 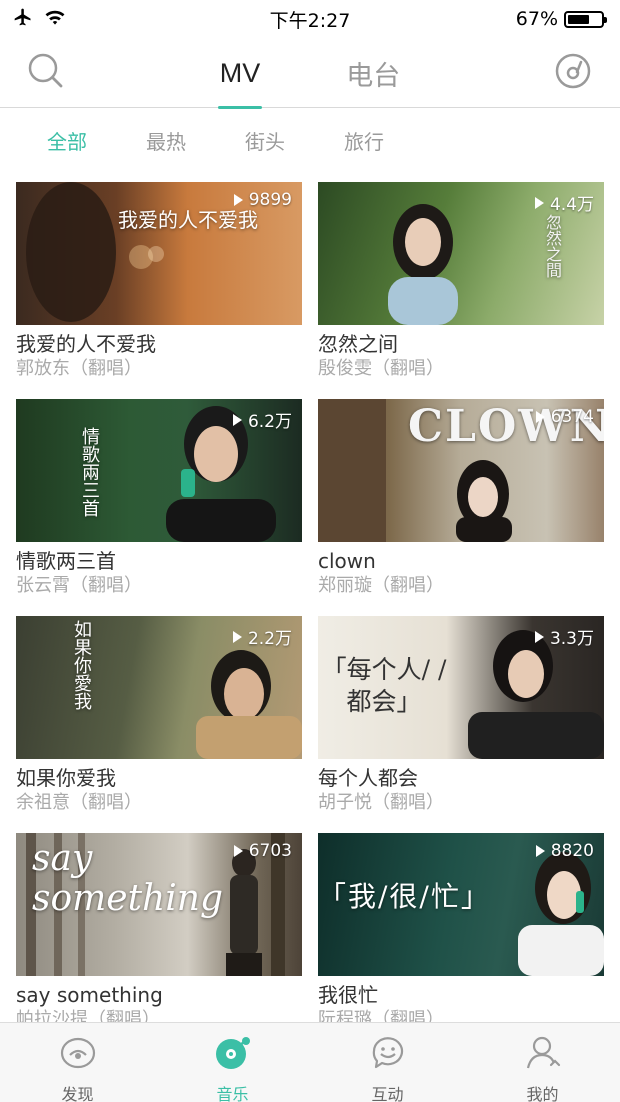 I want to click on video-card: CLOWN 6374 clown 郑丽璇（翻唱）, so click(x=461, y=507).